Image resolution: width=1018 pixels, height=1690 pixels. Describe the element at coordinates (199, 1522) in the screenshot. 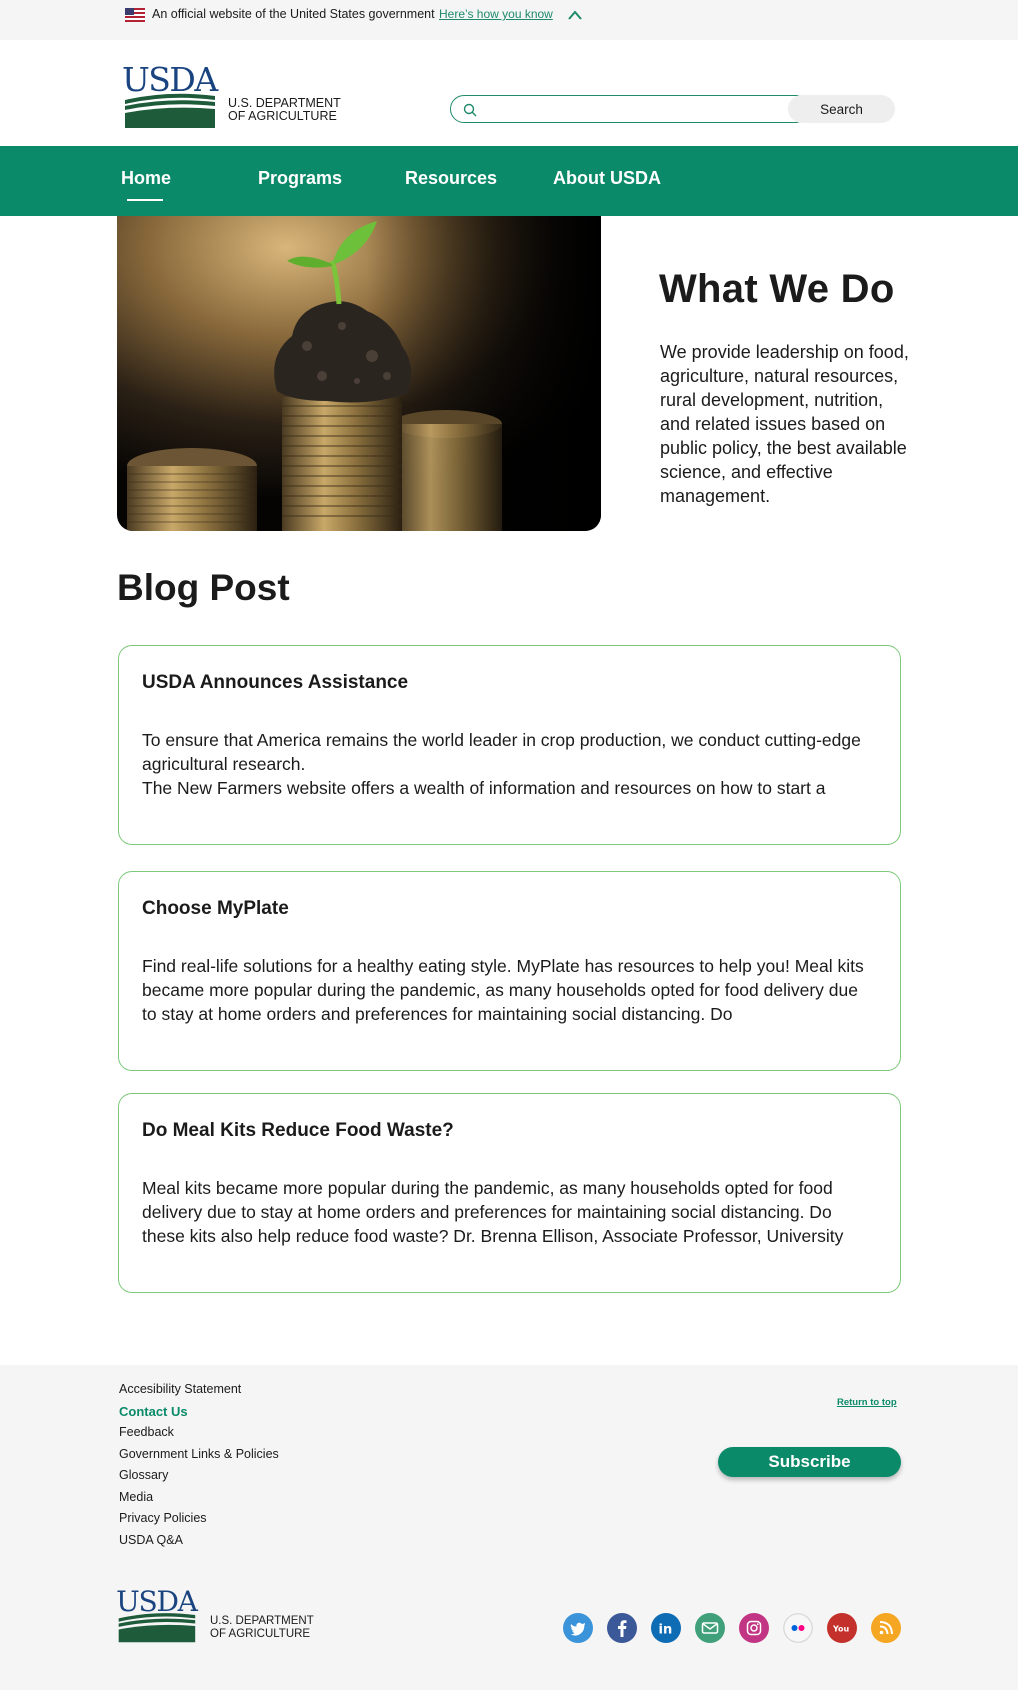

I see `footer-link-privacy: Privacy Policies` at that location.